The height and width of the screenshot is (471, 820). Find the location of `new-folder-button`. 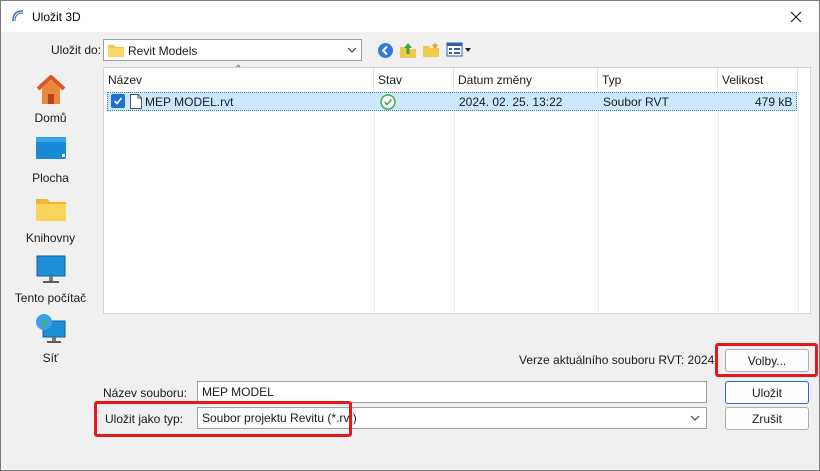

new-folder-button is located at coordinates (431, 50).